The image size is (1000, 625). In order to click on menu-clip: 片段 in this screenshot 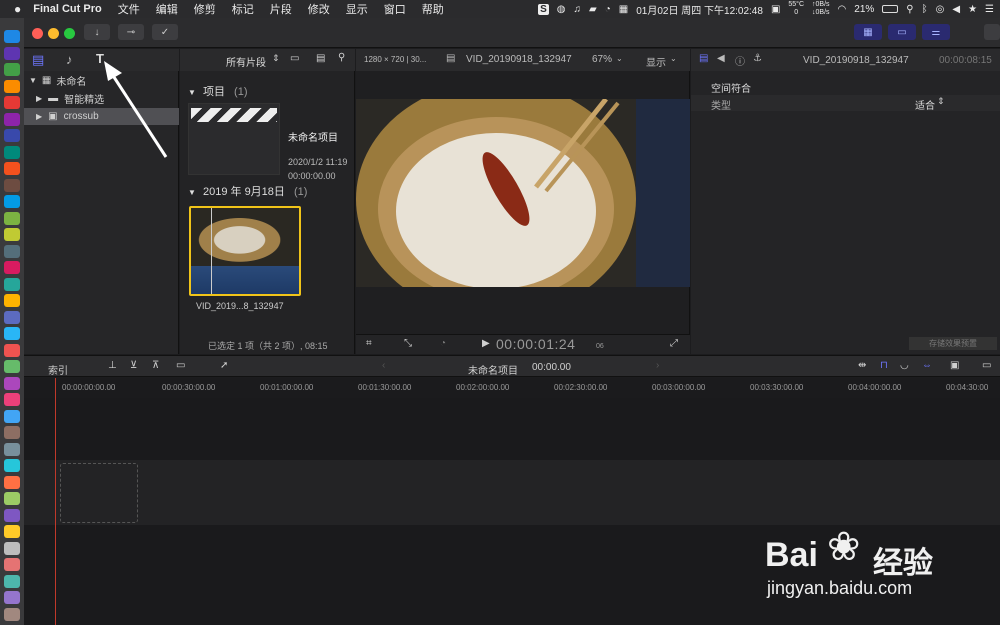, I will do `click(281, 9)`.